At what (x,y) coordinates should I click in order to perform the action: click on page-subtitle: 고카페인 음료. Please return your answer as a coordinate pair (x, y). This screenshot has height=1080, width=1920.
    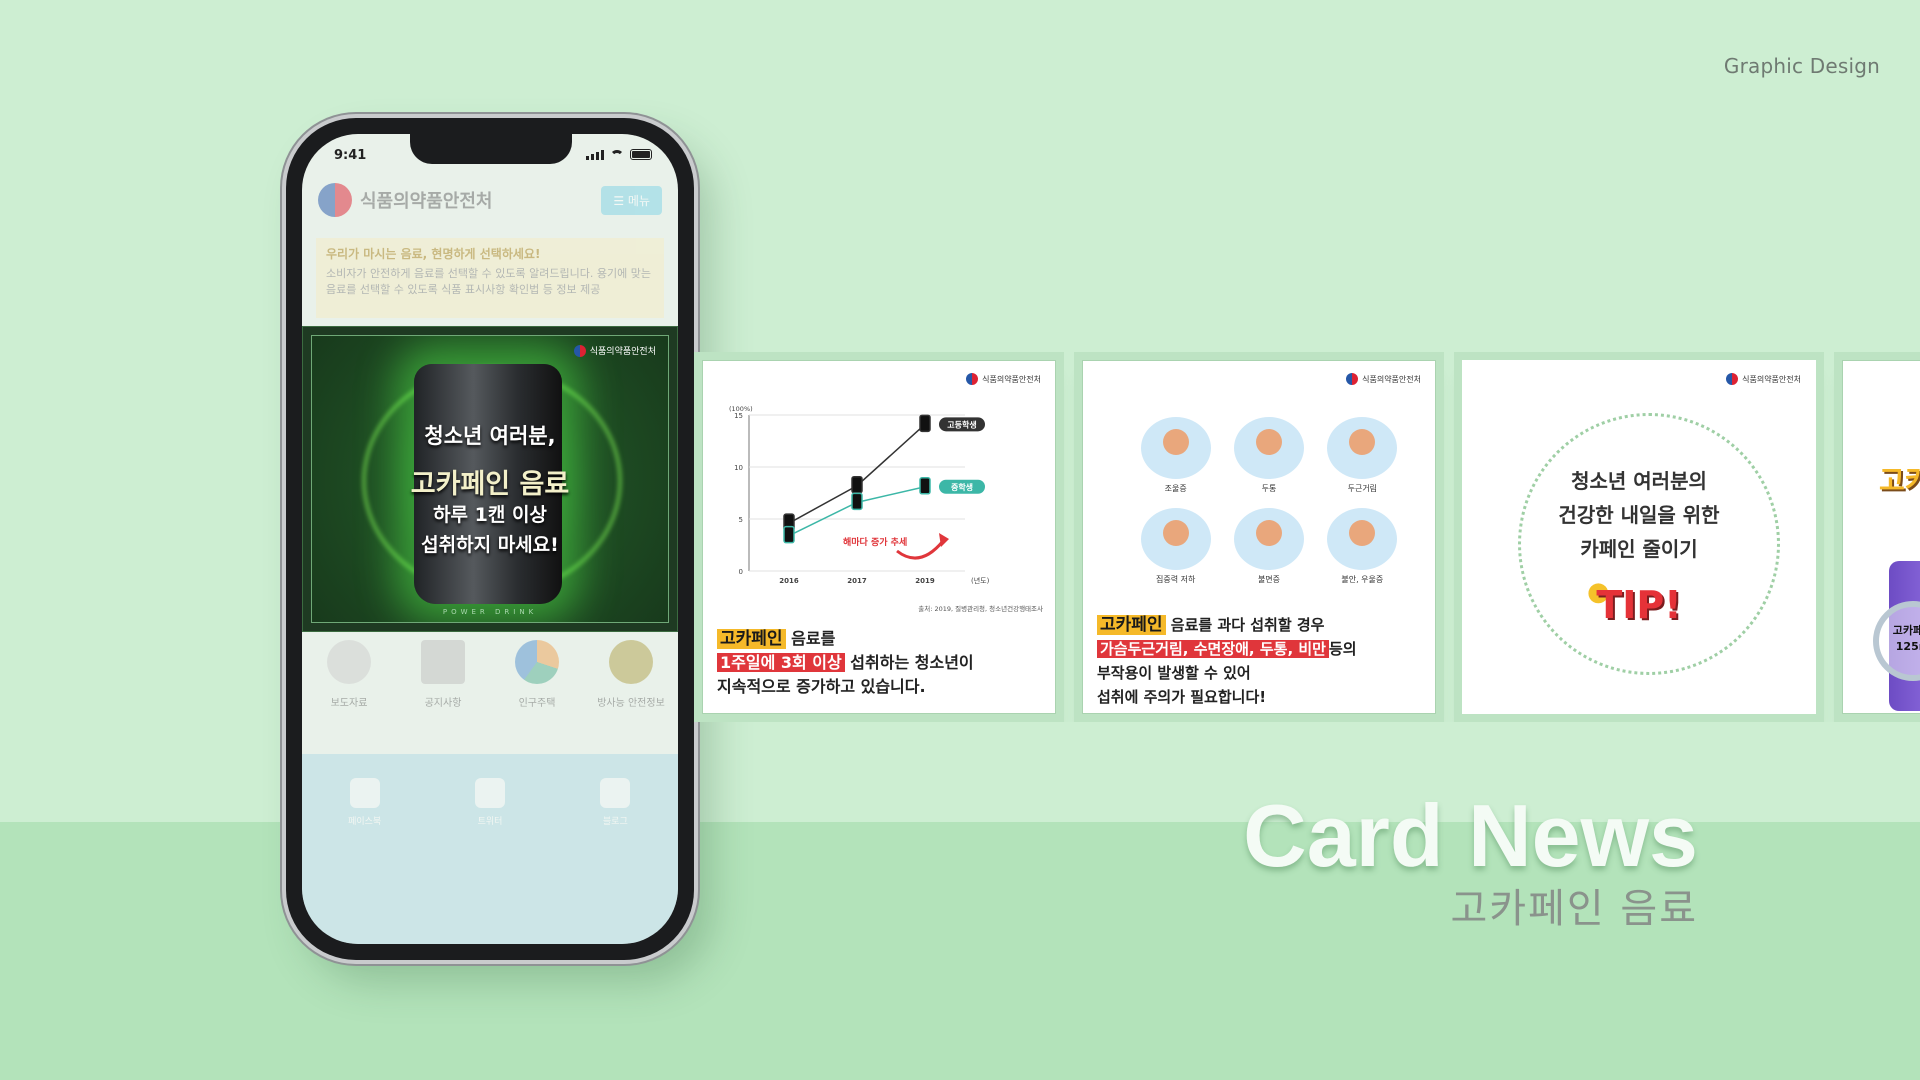
    Looking at the image, I should click on (1574, 909).